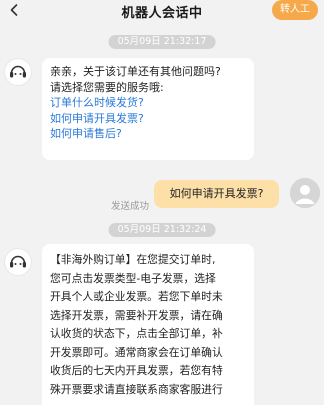 The width and height of the screenshot is (324, 405). What do you see at coordinates (130, 206) in the screenshot?
I see `send-status: 发送成功` at bounding box center [130, 206].